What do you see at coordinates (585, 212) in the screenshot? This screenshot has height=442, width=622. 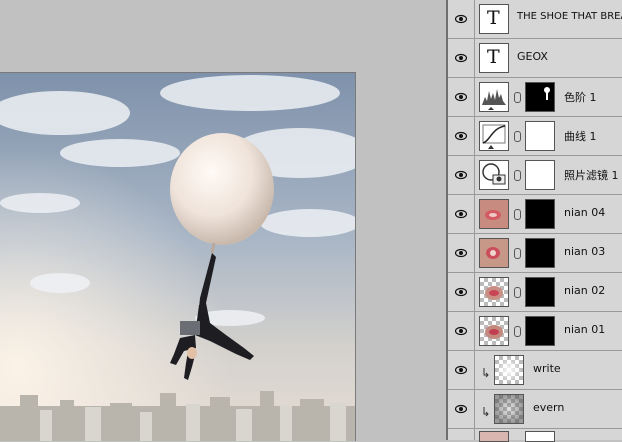 I see `layer-name: nian 04` at bounding box center [585, 212].